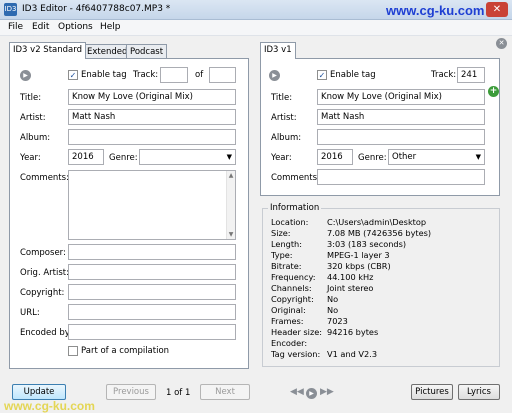  What do you see at coordinates (256, 28) in the screenshot?
I see `menu-bar: File Edit Options Help` at bounding box center [256, 28].